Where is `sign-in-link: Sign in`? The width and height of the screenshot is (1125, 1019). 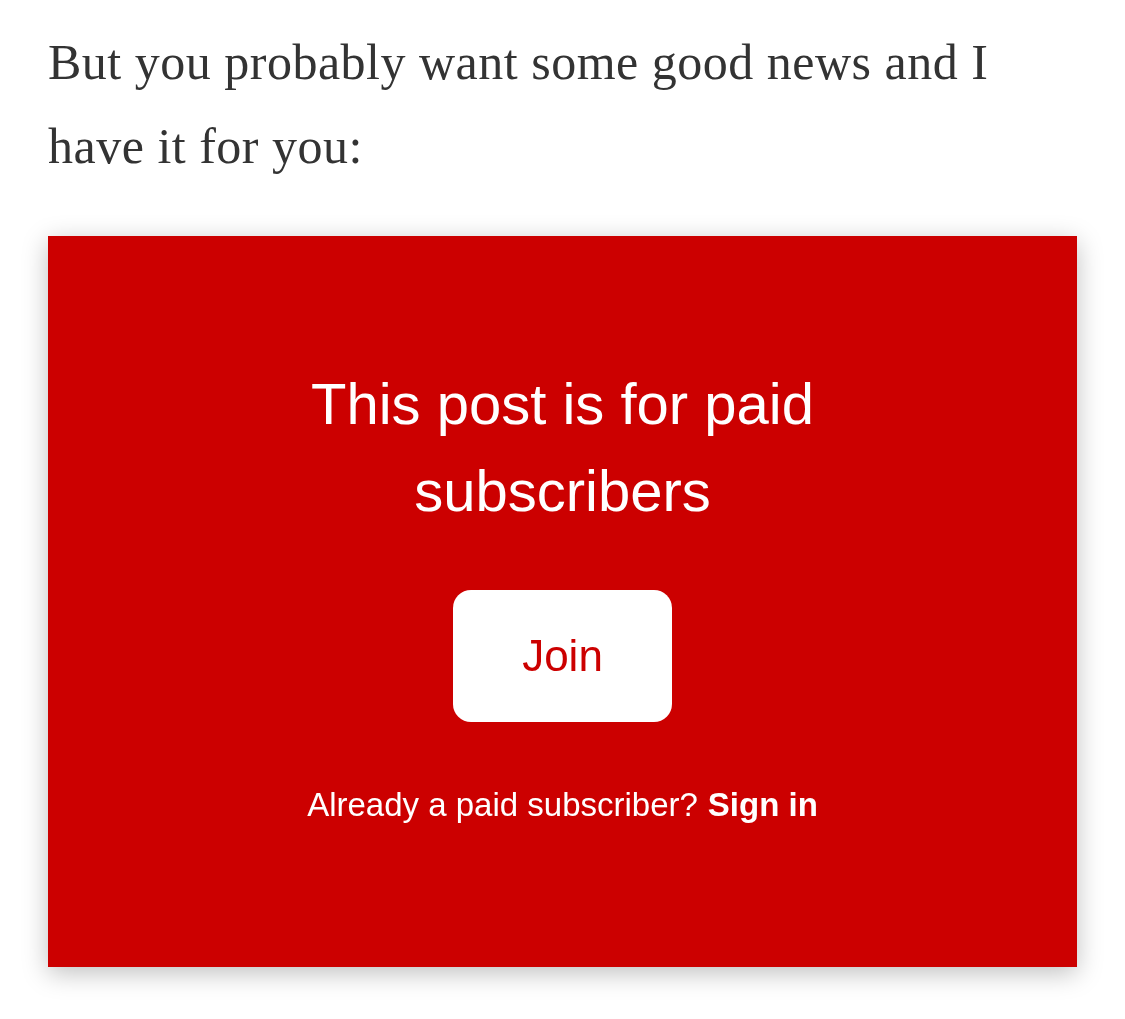 sign-in-link: Sign in is located at coordinates (762, 805).